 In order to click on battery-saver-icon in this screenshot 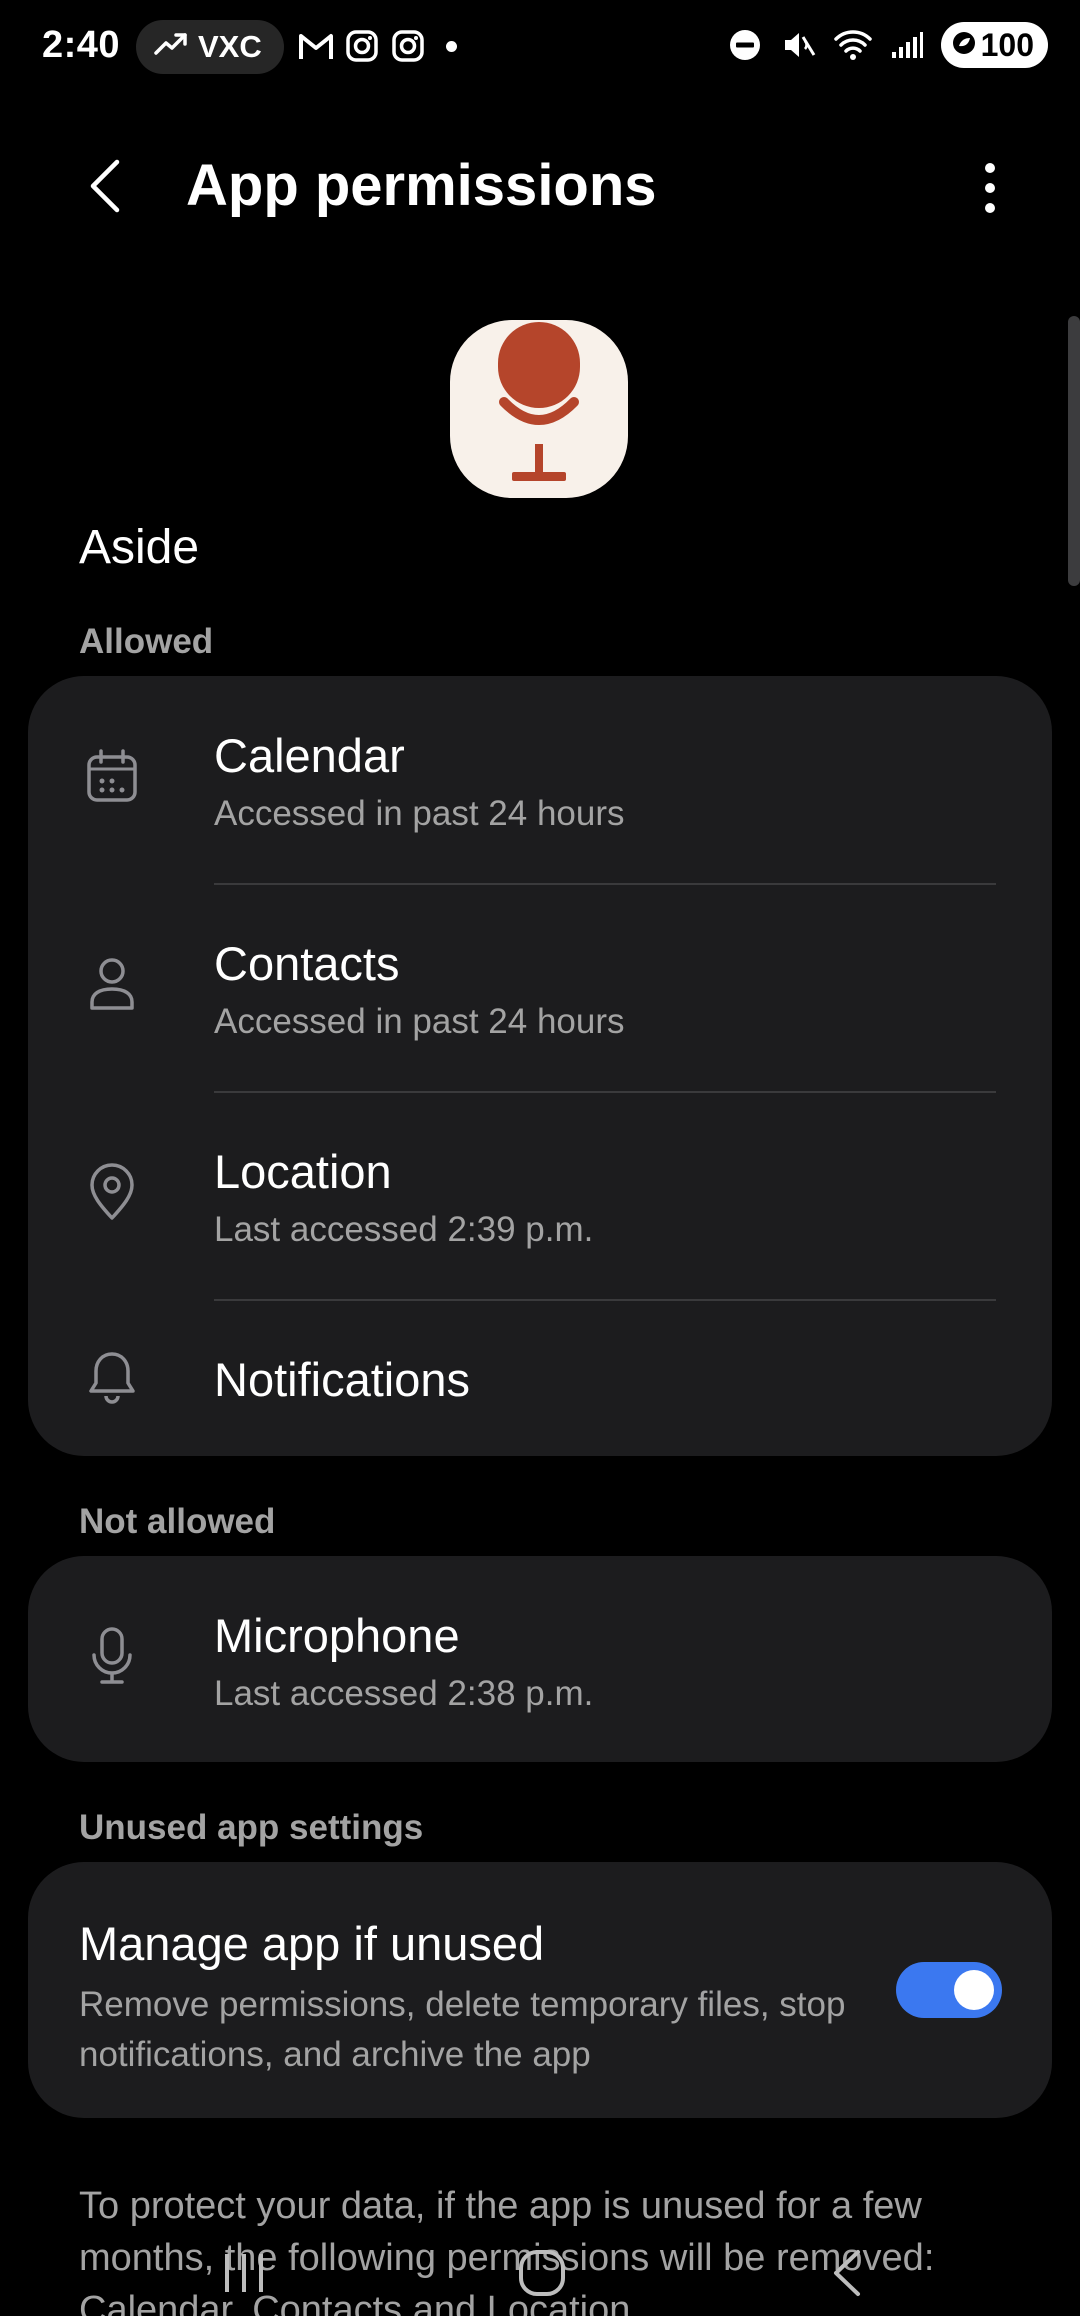, I will do `click(964, 45)`.